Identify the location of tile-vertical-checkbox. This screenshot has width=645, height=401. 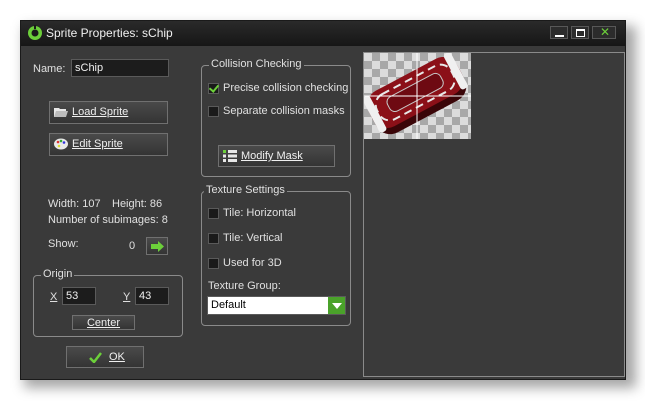
(213, 238).